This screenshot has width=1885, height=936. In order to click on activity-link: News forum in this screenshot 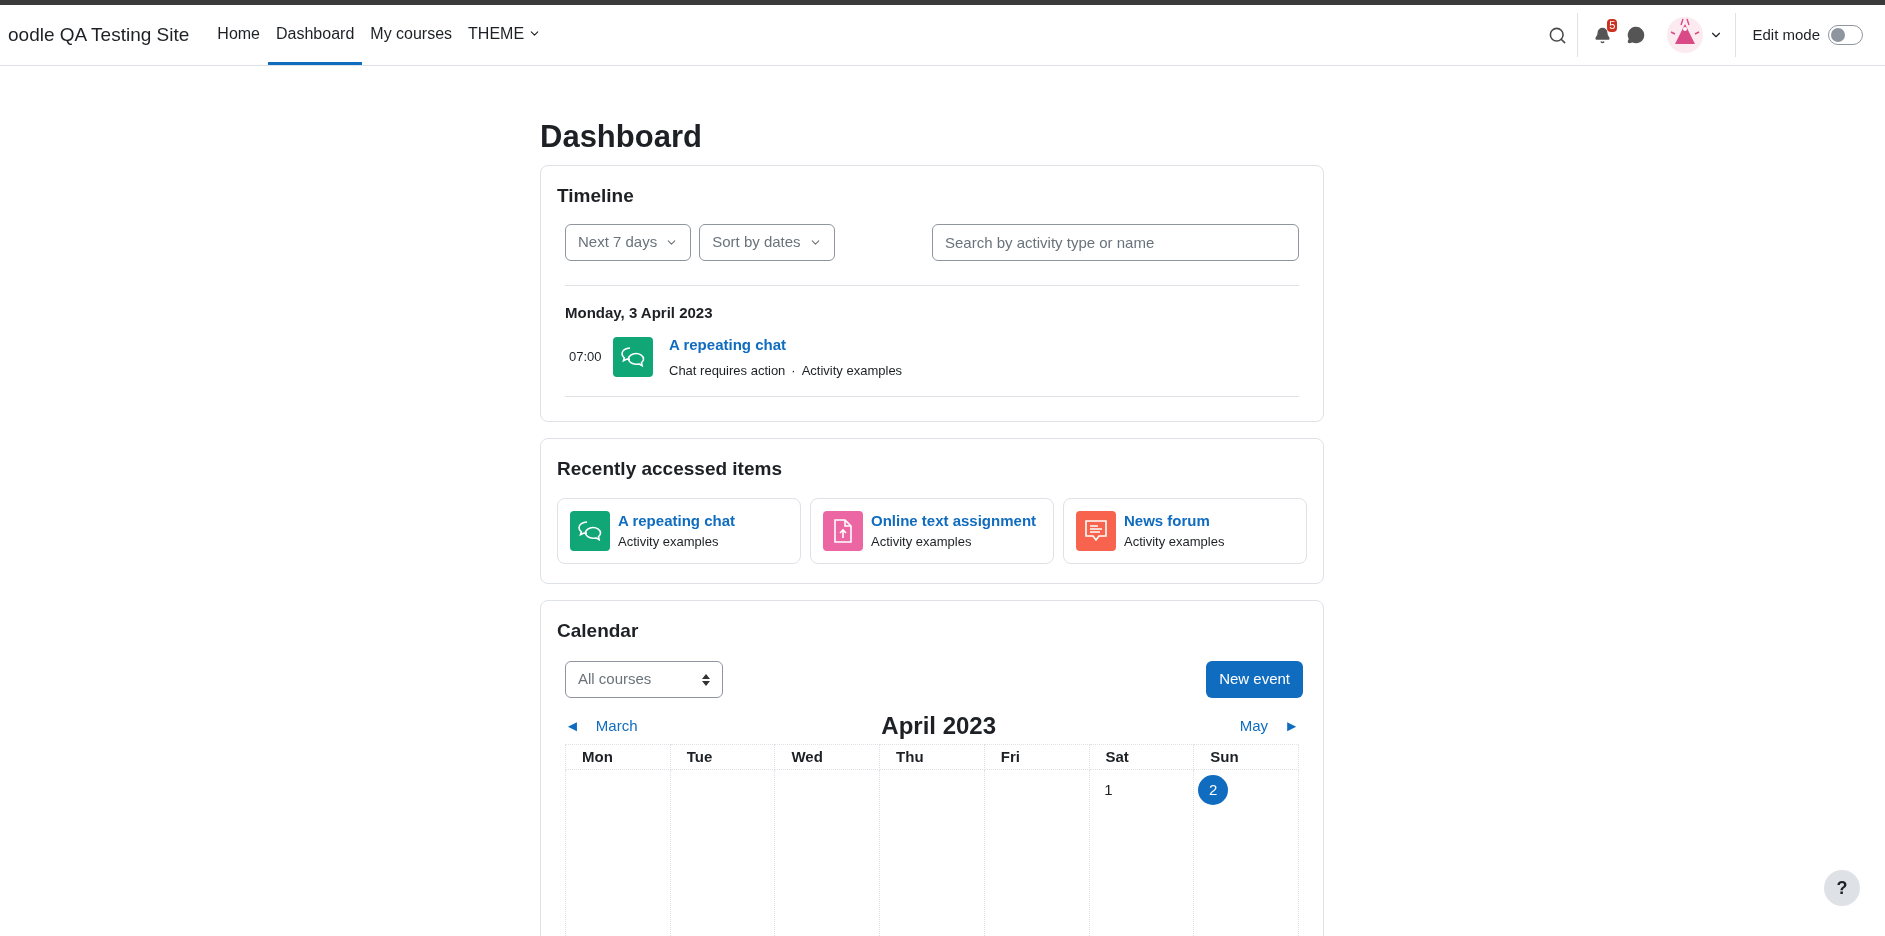, I will do `click(1174, 520)`.